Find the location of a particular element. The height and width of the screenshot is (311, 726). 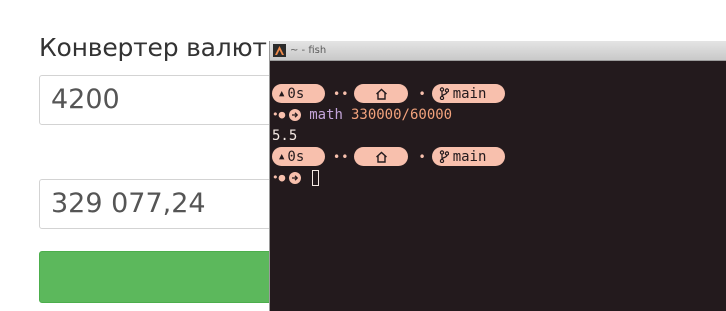

terminal-app-icon is located at coordinates (279, 50).